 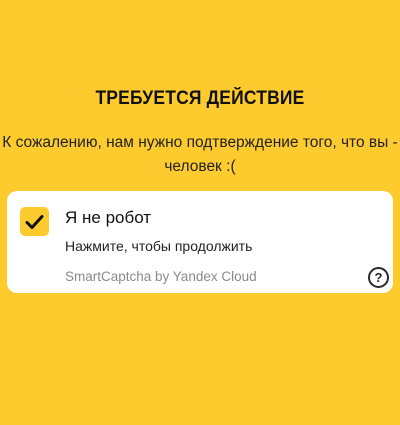 What do you see at coordinates (200, 98) in the screenshot?
I see `page-title: ТРЕБУЕТСЯ ДЕЙСТВИЕ` at bounding box center [200, 98].